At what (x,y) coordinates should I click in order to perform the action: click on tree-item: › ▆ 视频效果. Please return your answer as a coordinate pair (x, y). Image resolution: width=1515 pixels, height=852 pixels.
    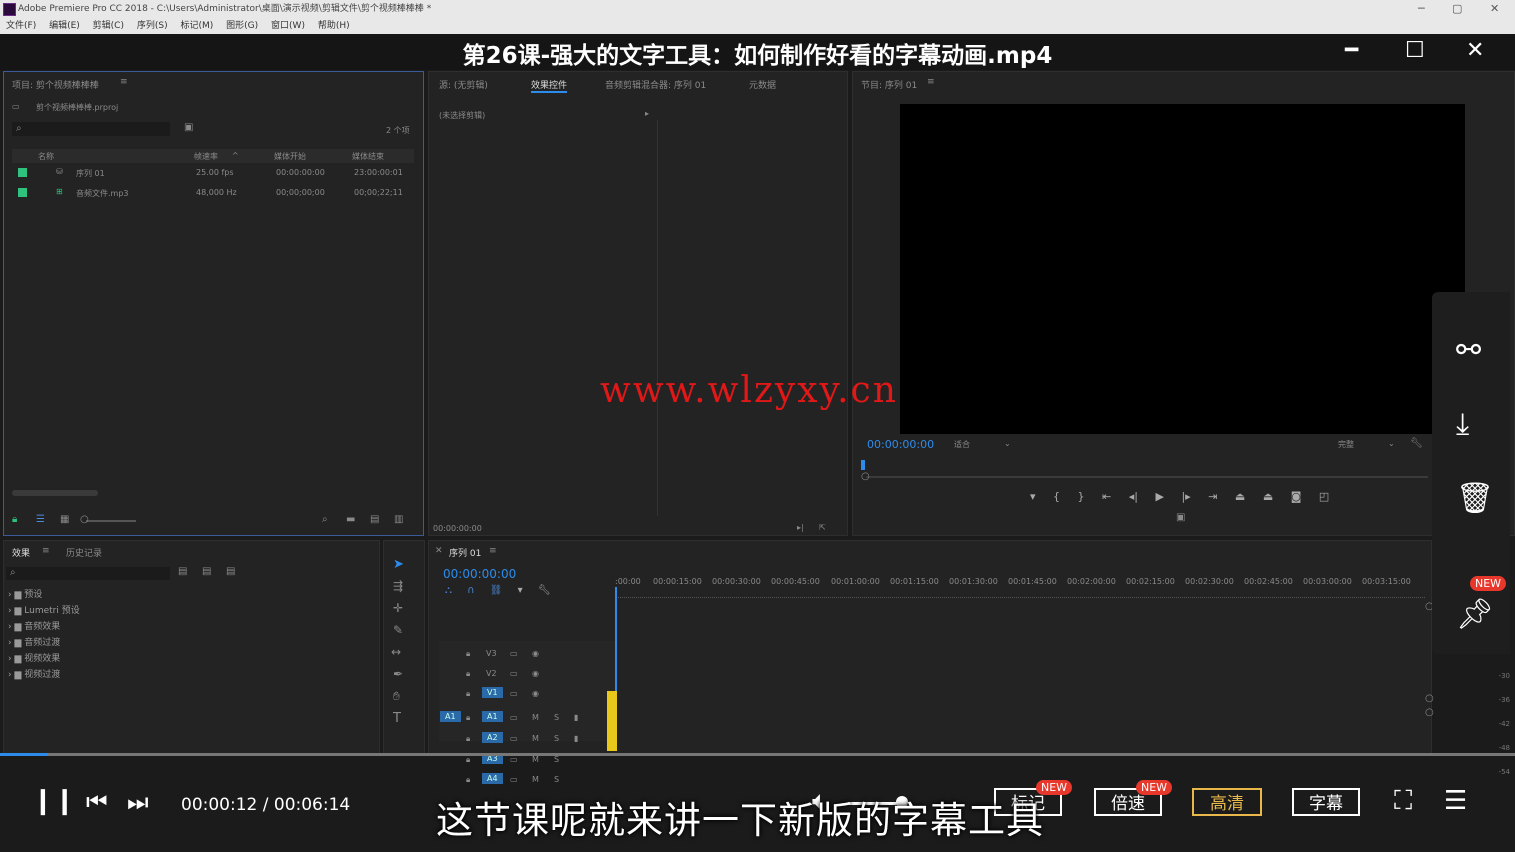
    Looking at the image, I should click on (108, 659).